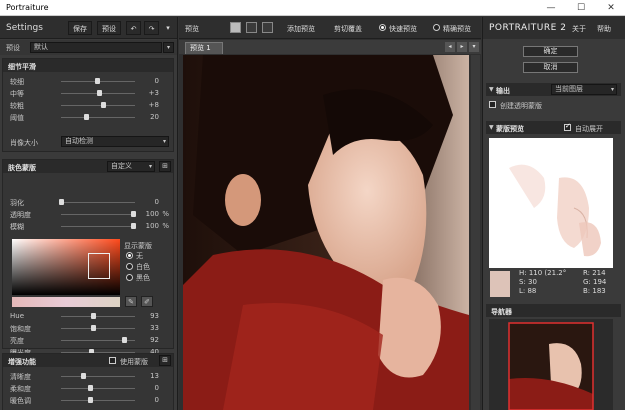 The width and height of the screenshot is (625, 410). What do you see at coordinates (88, 65) in the screenshot?
I see `detail-smoothing-header: 细节平滑` at bounding box center [88, 65].